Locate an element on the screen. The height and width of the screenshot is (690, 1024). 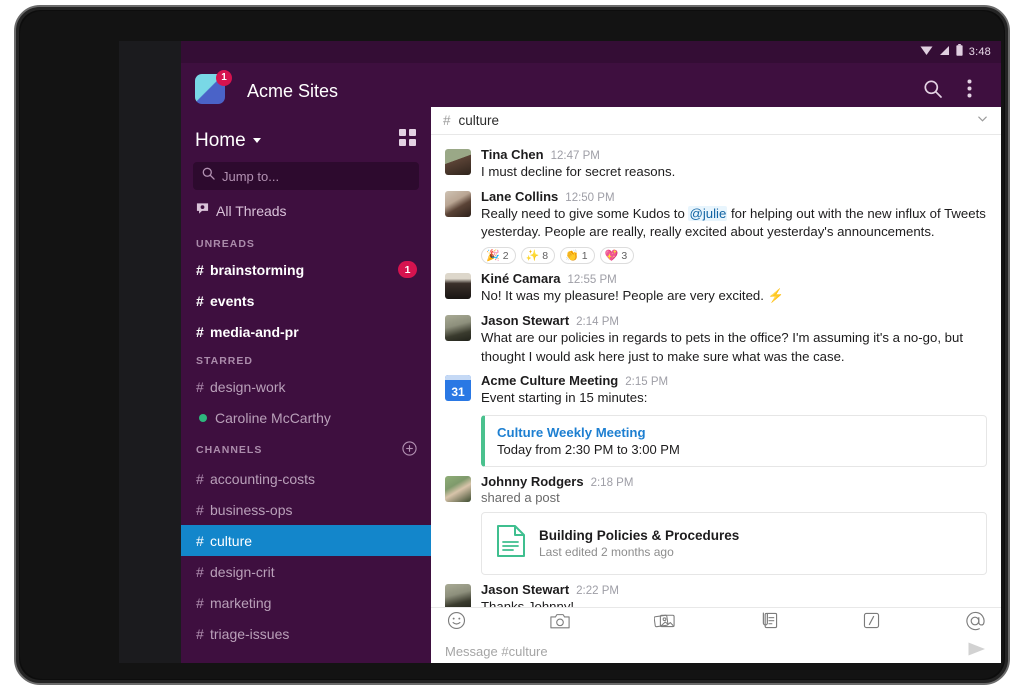
slash-command-icon is located at coordinates (871, 623).